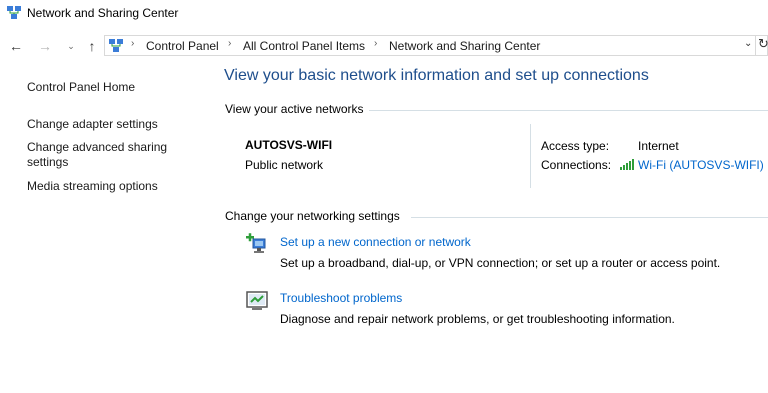 The height and width of the screenshot is (393, 768). Describe the element at coordinates (182, 46) in the screenshot. I see `breadcrumb-control-panel: Control Panel` at that location.